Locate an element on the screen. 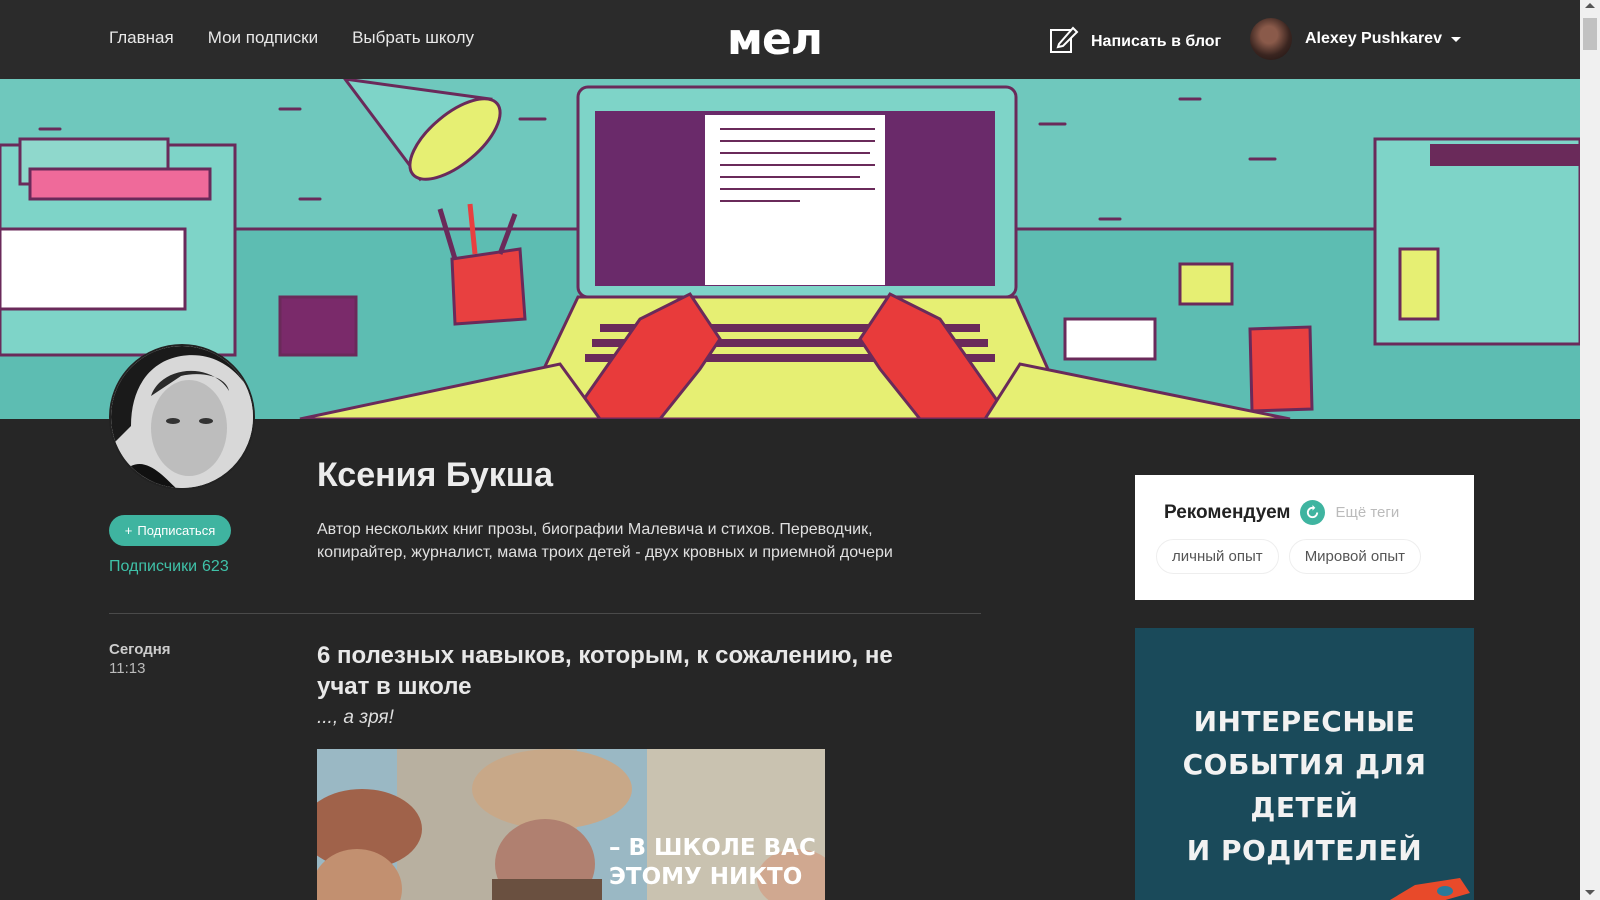  main-nav: Главная Мои подписки Выбрать школу is located at coordinates (291, 38).